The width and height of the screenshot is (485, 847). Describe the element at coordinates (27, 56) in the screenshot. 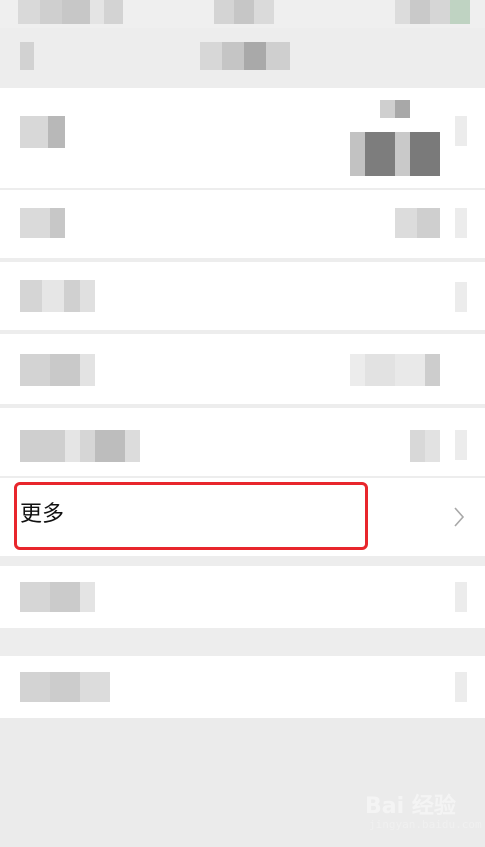

I see `back-icon` at that location.